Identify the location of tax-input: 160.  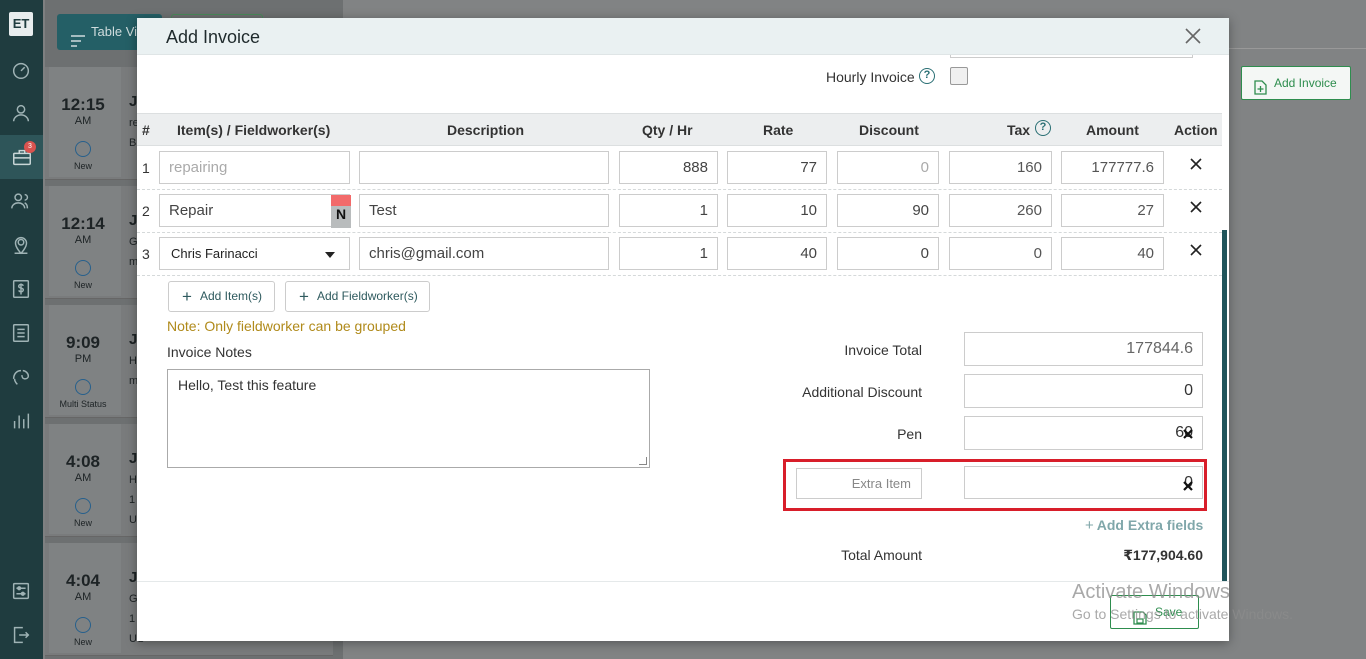
(1000, 167).